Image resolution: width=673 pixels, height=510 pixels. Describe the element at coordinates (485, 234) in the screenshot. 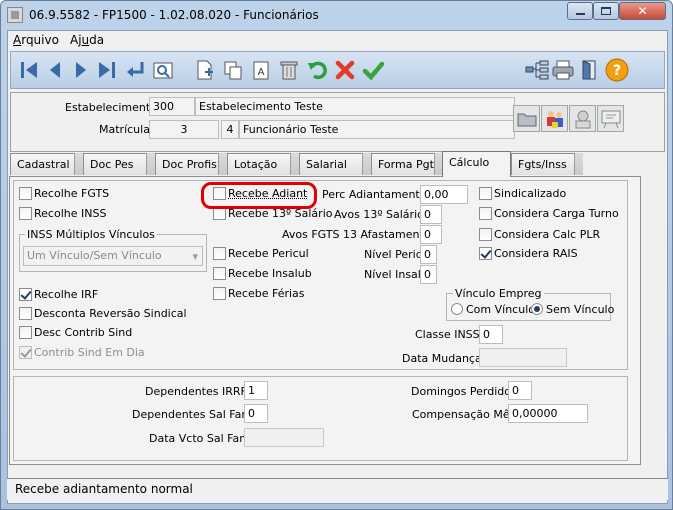

I see `considera-plr-checkbox` at that location.